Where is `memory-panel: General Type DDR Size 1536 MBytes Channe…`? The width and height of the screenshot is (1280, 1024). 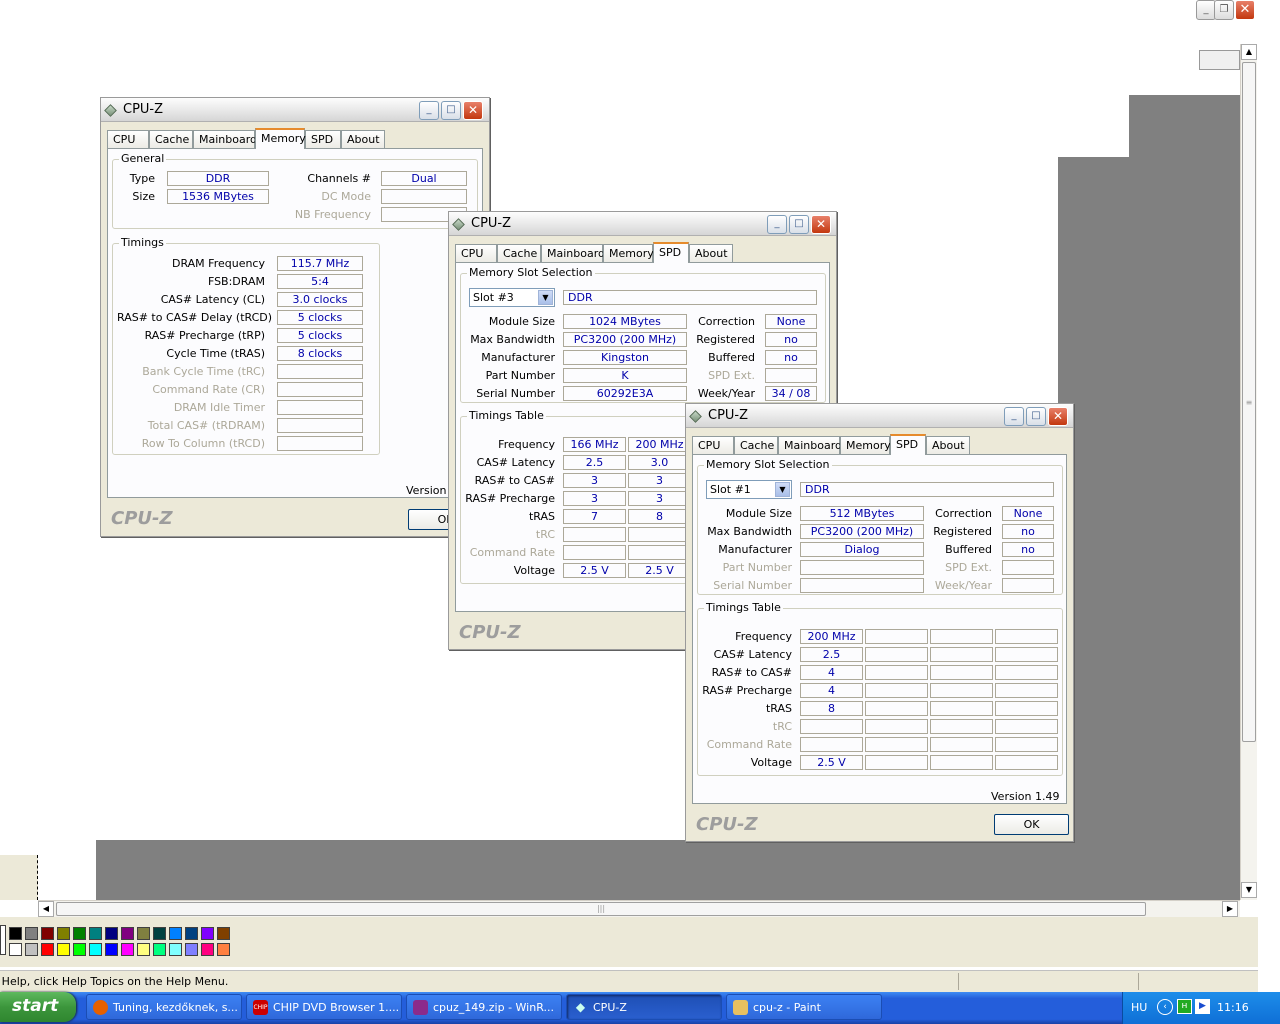
memory-panel: General Type DDR Size 1536 MBytes Channe… is located at coordinates (295, 323).